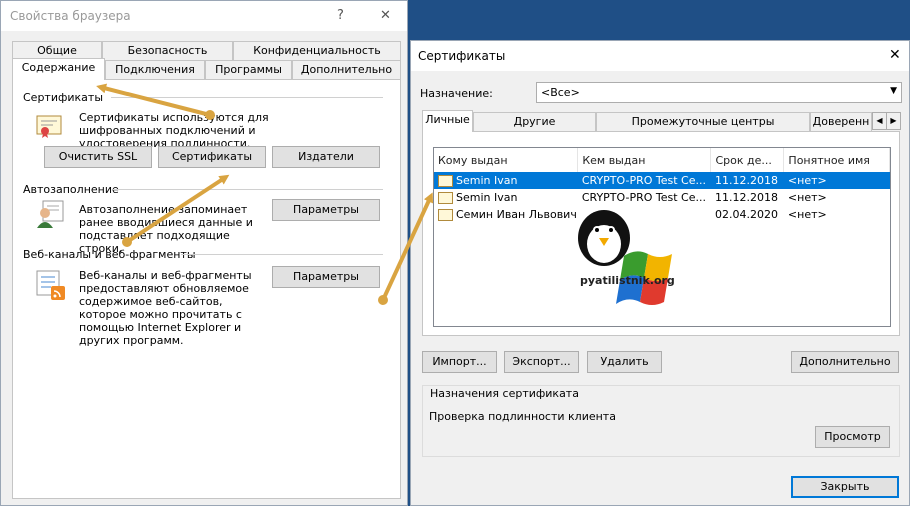 This screenshot has height=506, width=910. Describe the element at coordinates (447, 121) in the screenshot. I see `tab-personal: Личные` at that location.